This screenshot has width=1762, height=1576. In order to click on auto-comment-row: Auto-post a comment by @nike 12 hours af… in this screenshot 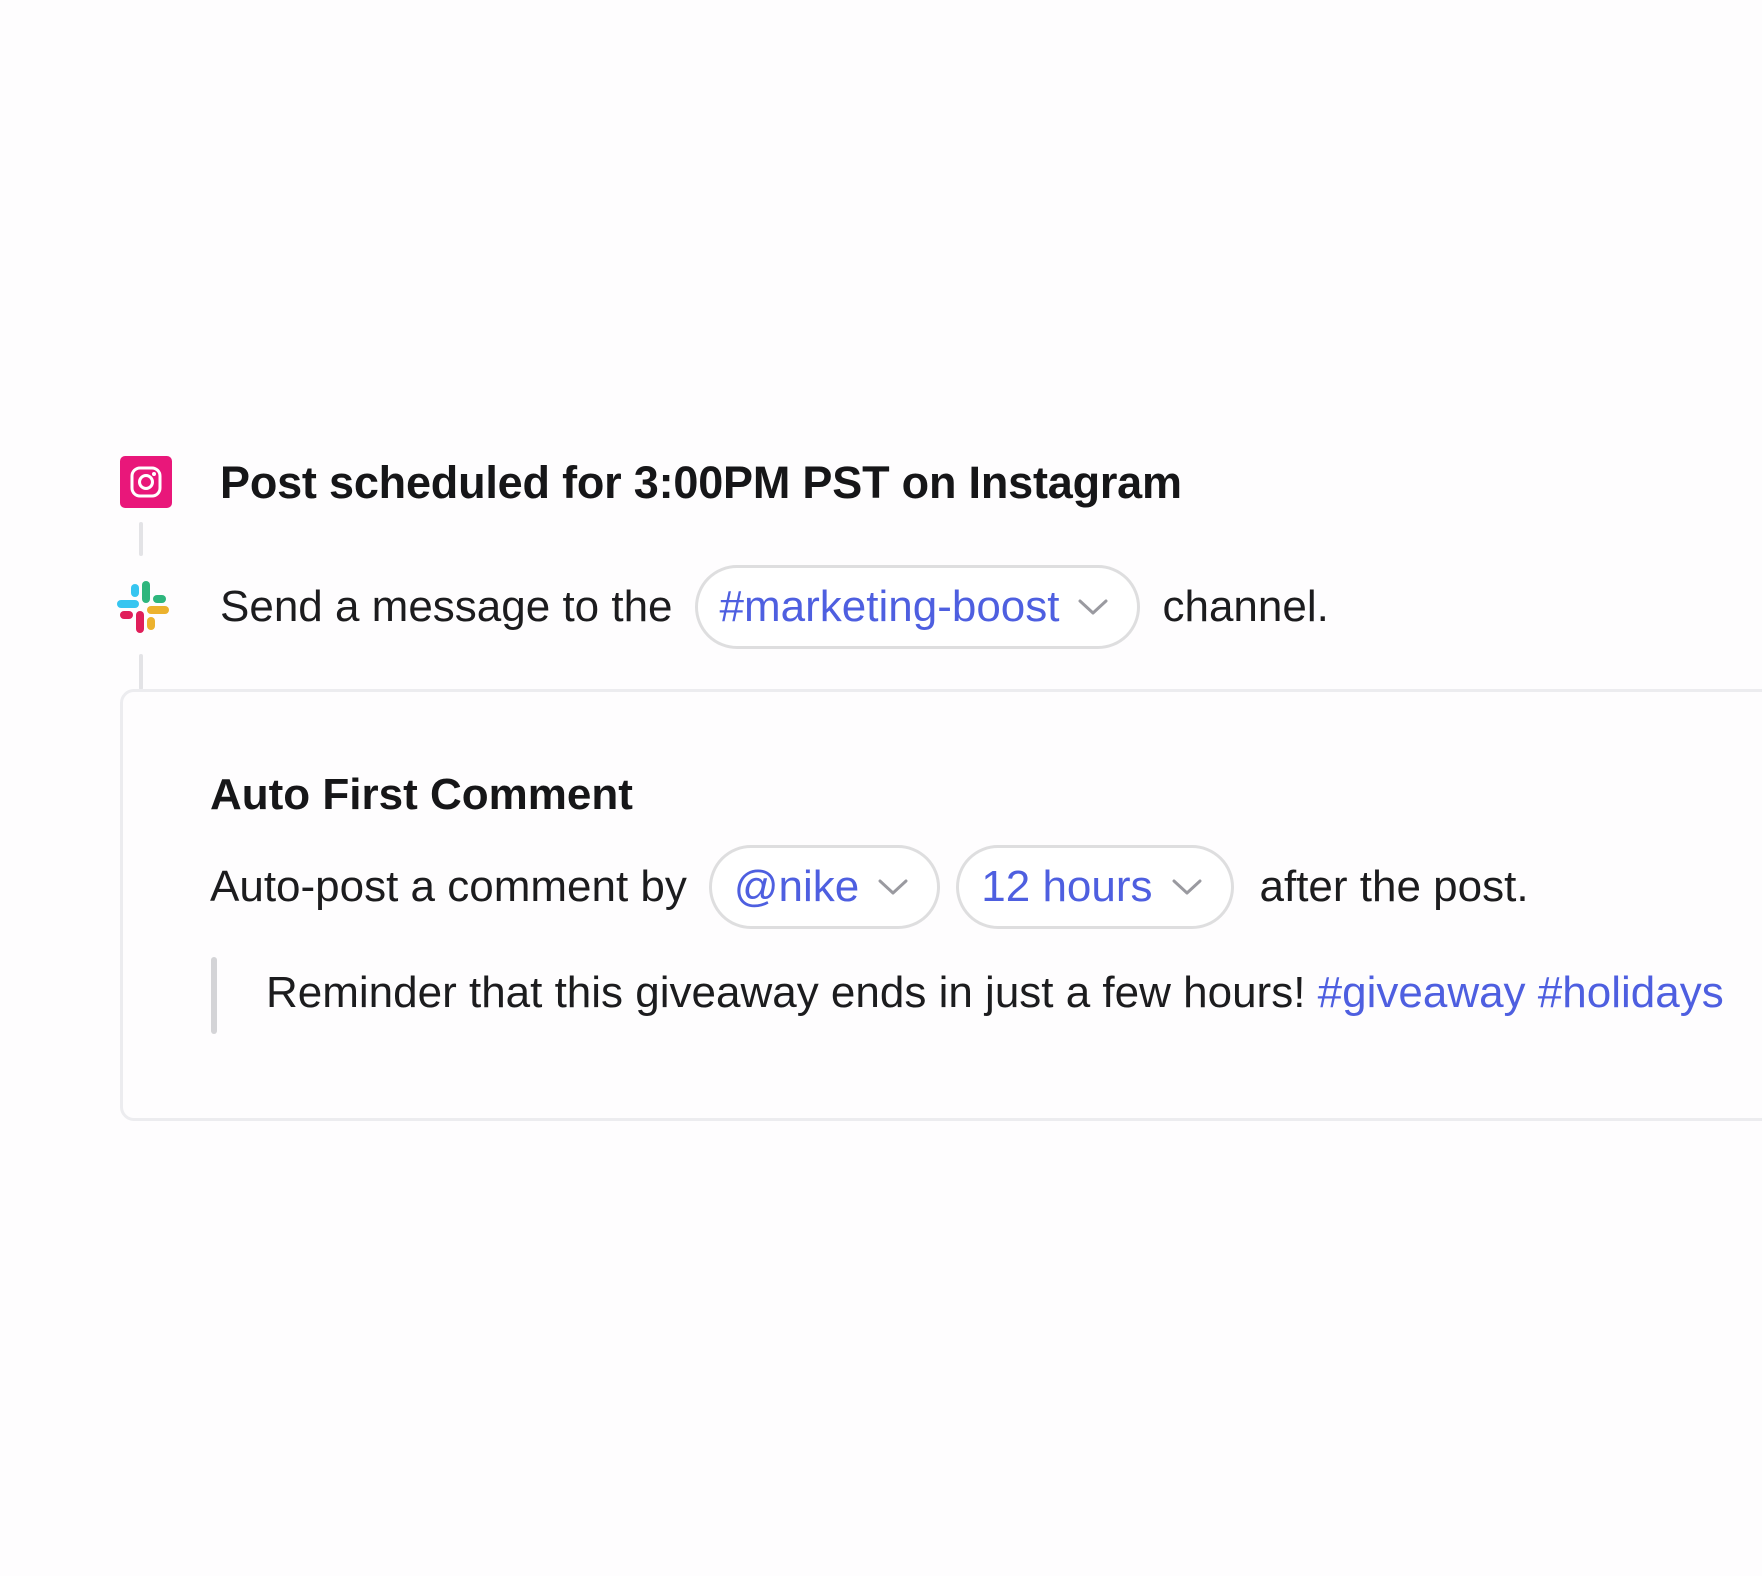, I will do `click(869, 887)`.